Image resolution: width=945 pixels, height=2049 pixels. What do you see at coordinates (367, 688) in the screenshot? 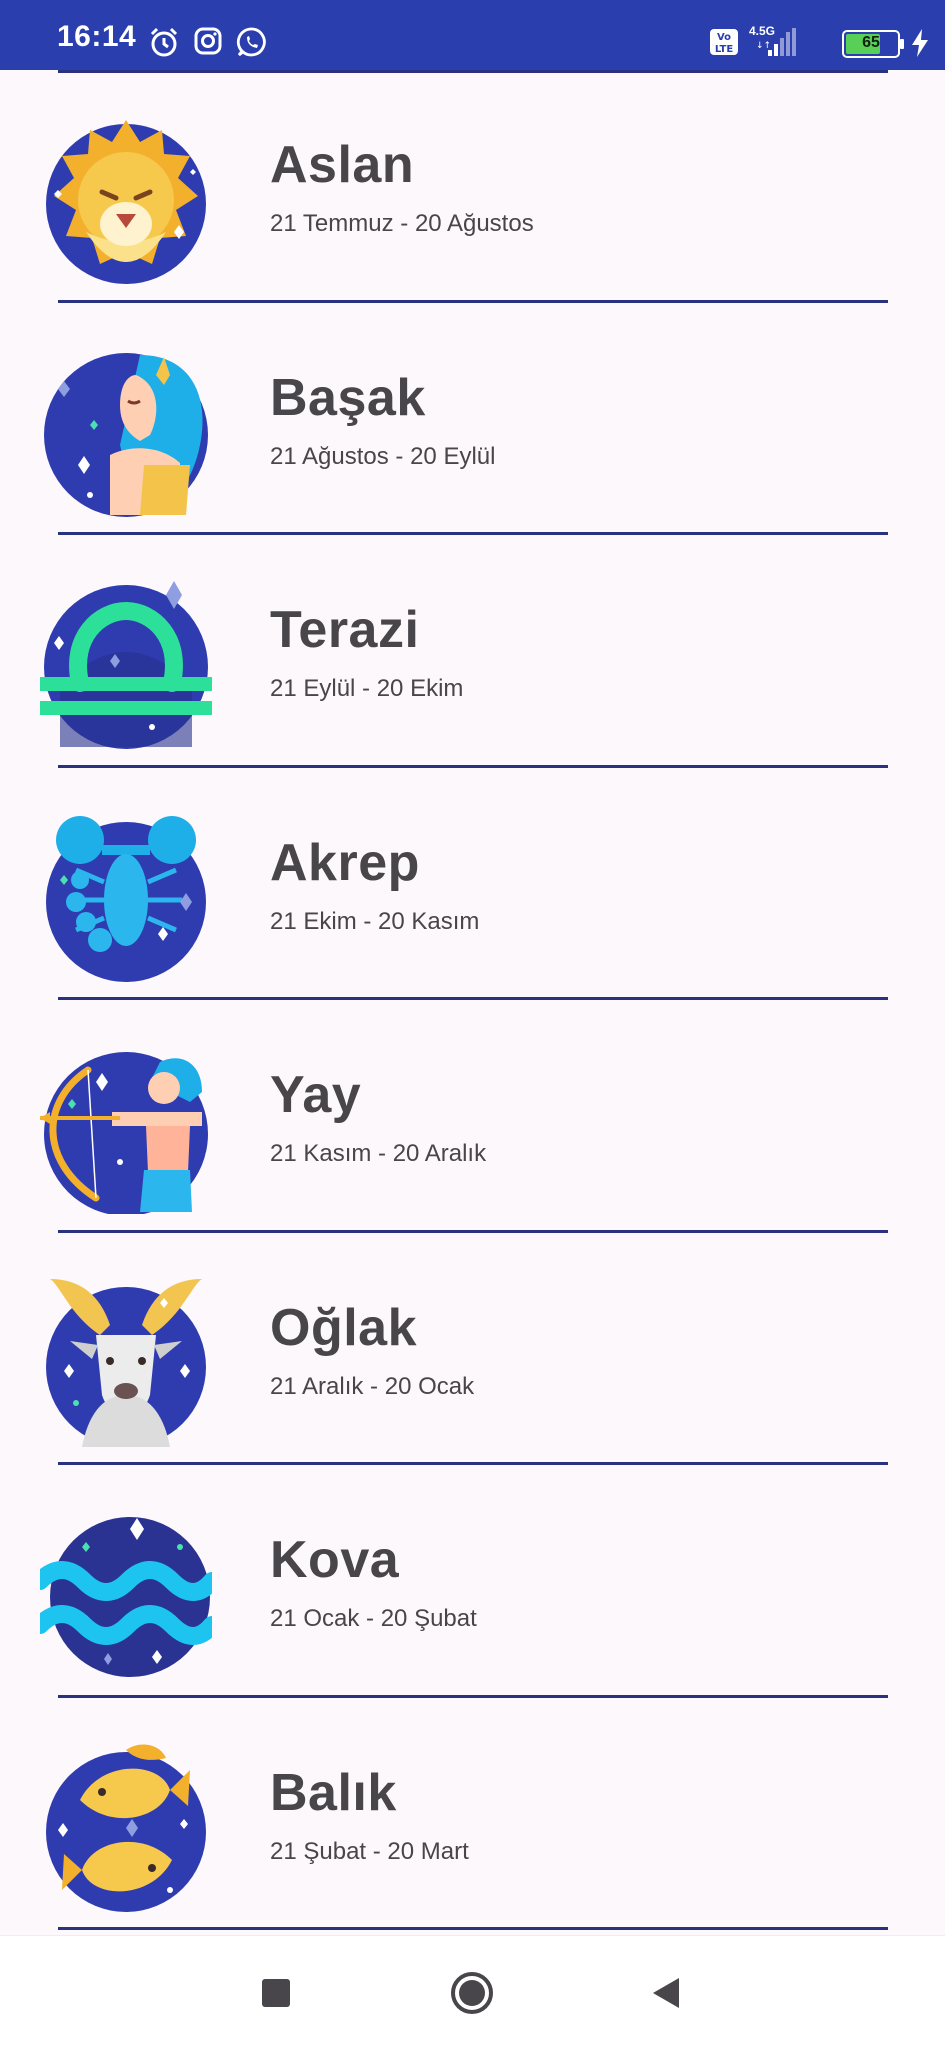
I see `sign-dates: 21 Eylül - 20 Ekim` at bounding box center [367, 688].